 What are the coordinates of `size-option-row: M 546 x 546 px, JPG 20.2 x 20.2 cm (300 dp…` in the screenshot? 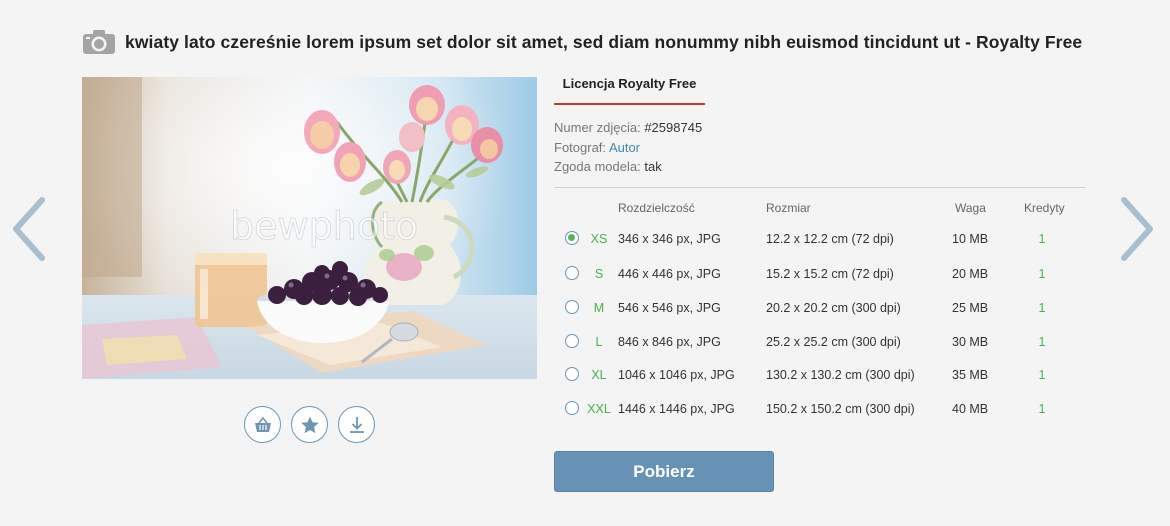 It's located at (820, 309).